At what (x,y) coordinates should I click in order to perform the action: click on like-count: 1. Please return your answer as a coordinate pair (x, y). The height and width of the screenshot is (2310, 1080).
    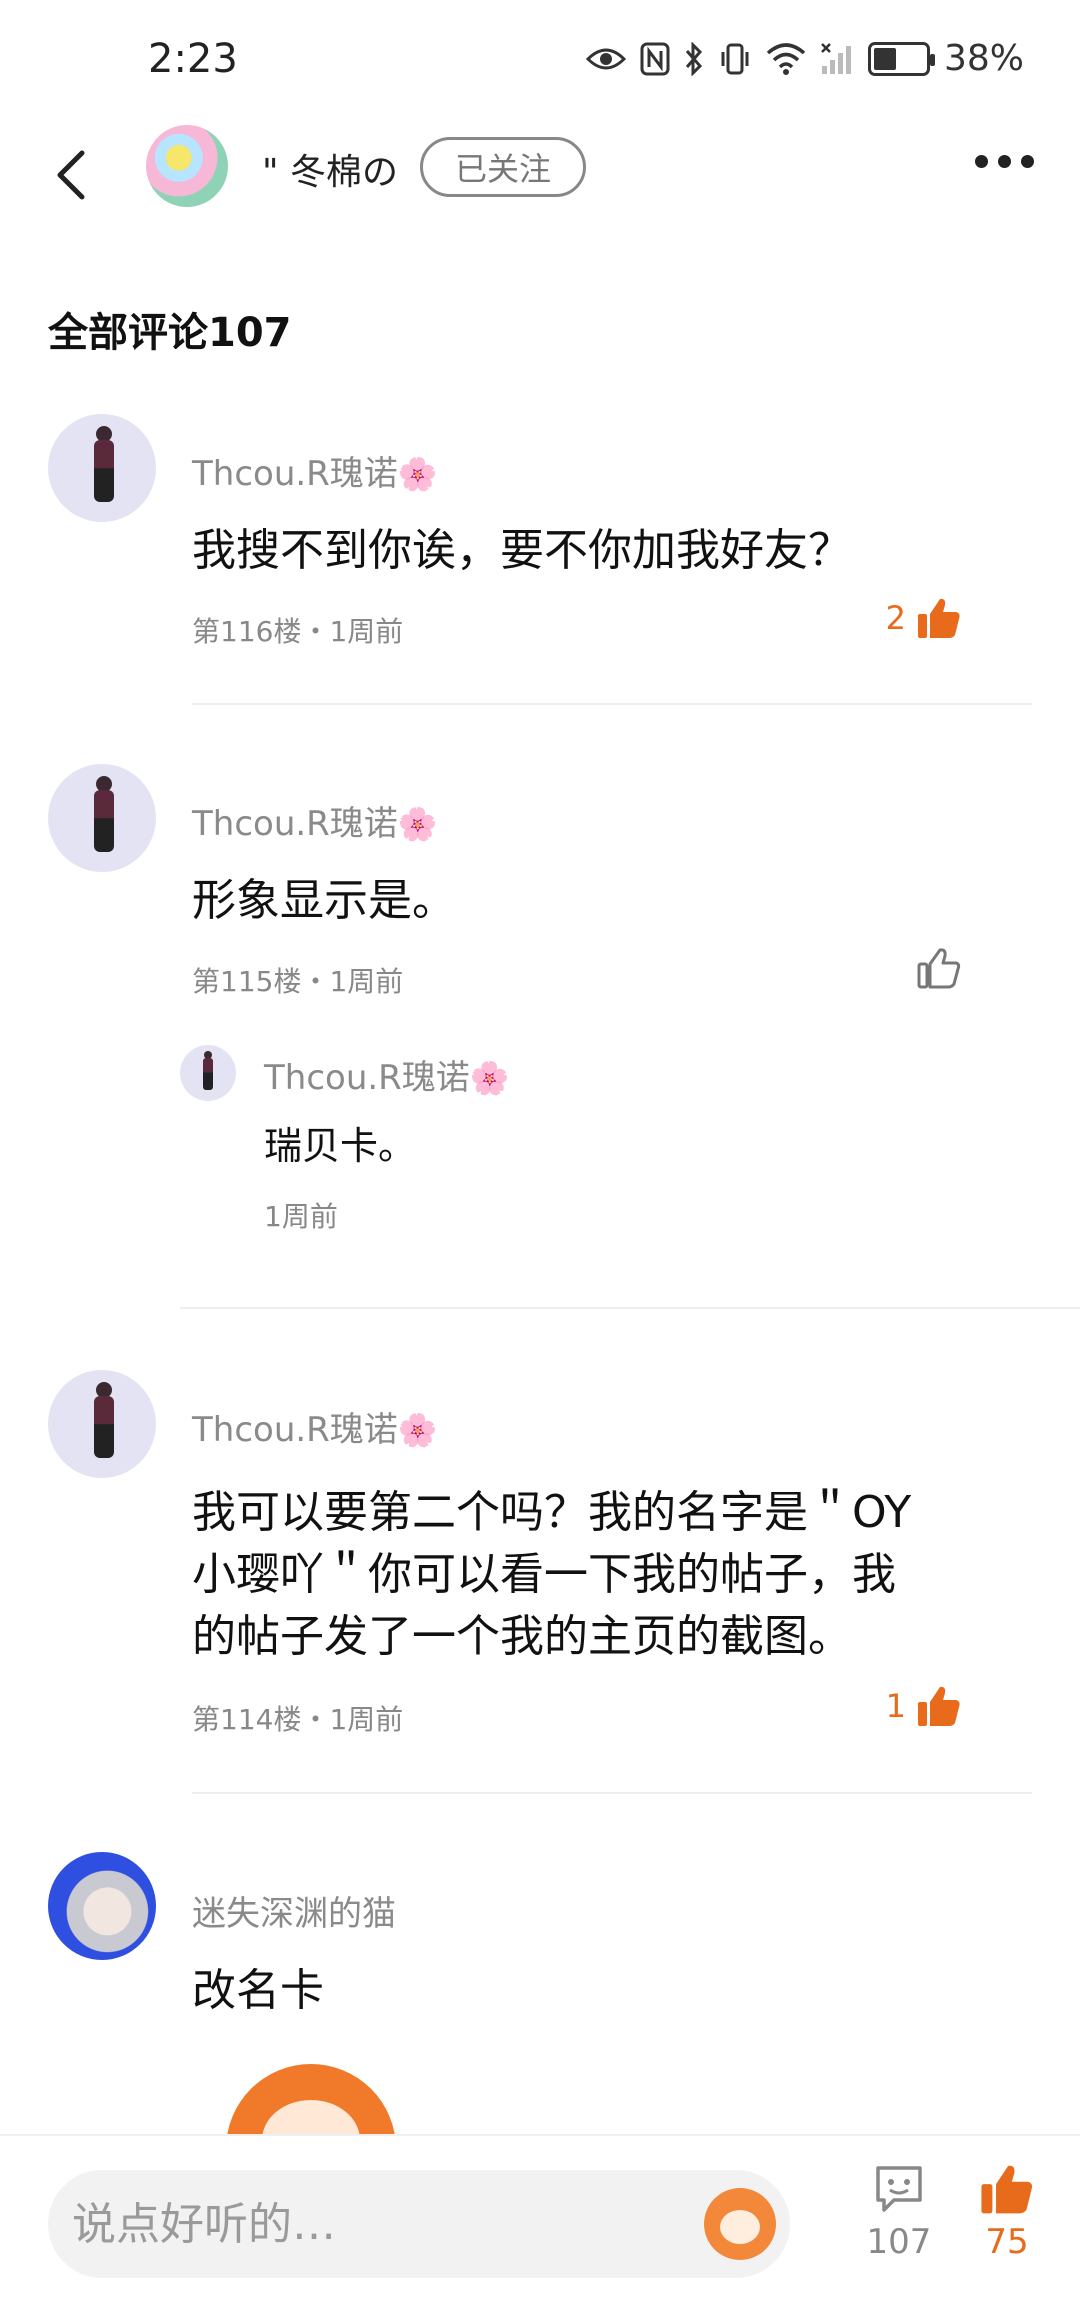
    Looking at the image, I should click on (895, 1706).